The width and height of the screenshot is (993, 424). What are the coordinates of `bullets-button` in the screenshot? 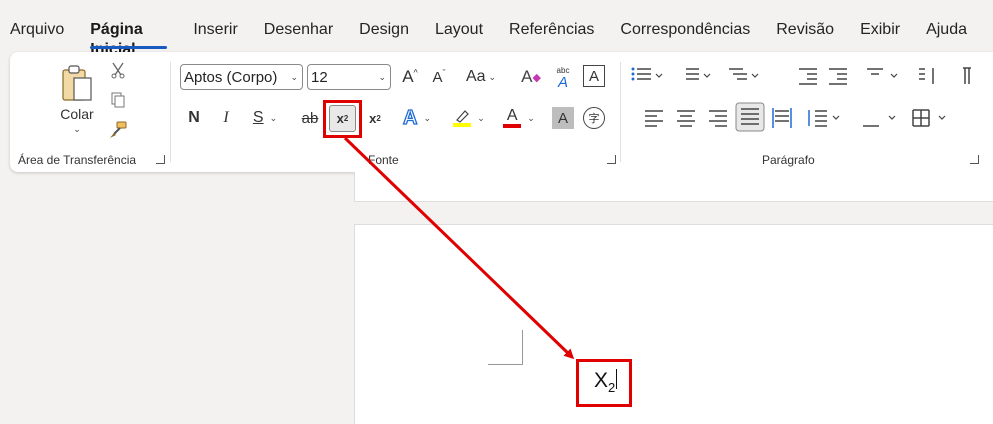 It's located at (648, 76).